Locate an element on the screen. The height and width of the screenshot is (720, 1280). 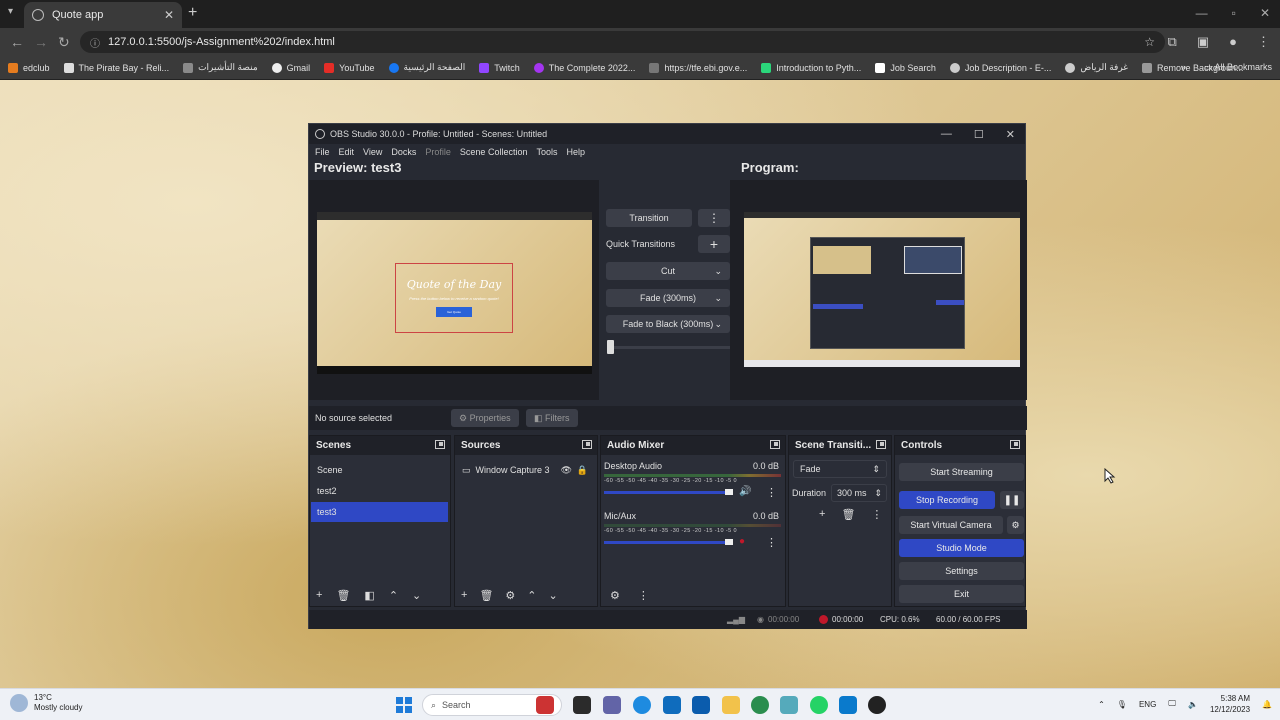
bookmark-item: غرفة الرياض is located at coordinates (1096, 67).